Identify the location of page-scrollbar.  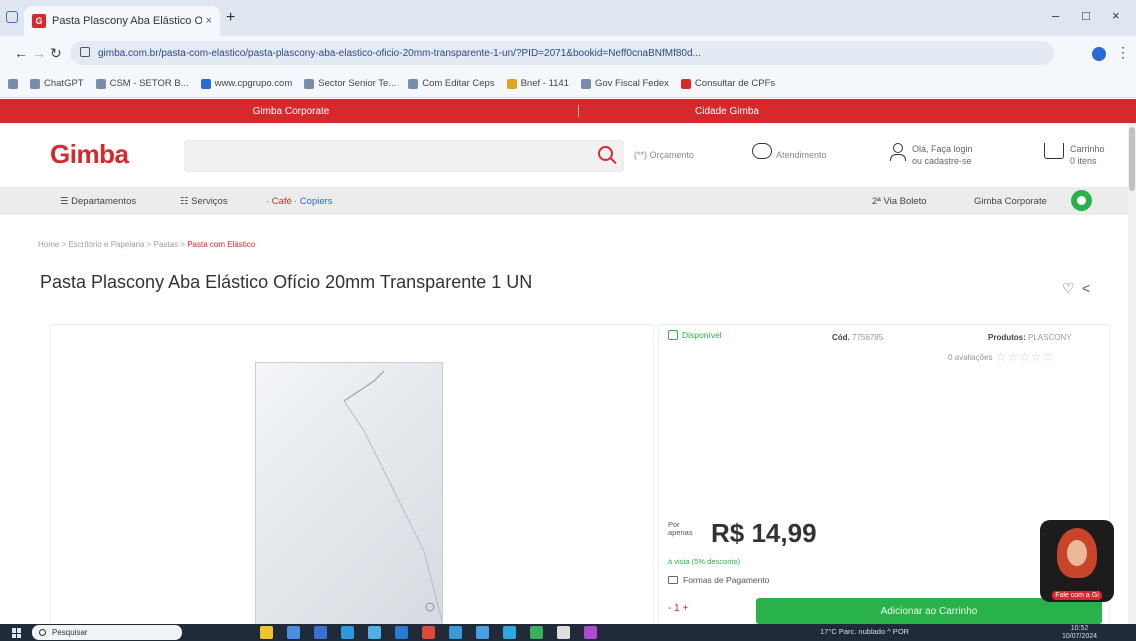
(1132, 373).